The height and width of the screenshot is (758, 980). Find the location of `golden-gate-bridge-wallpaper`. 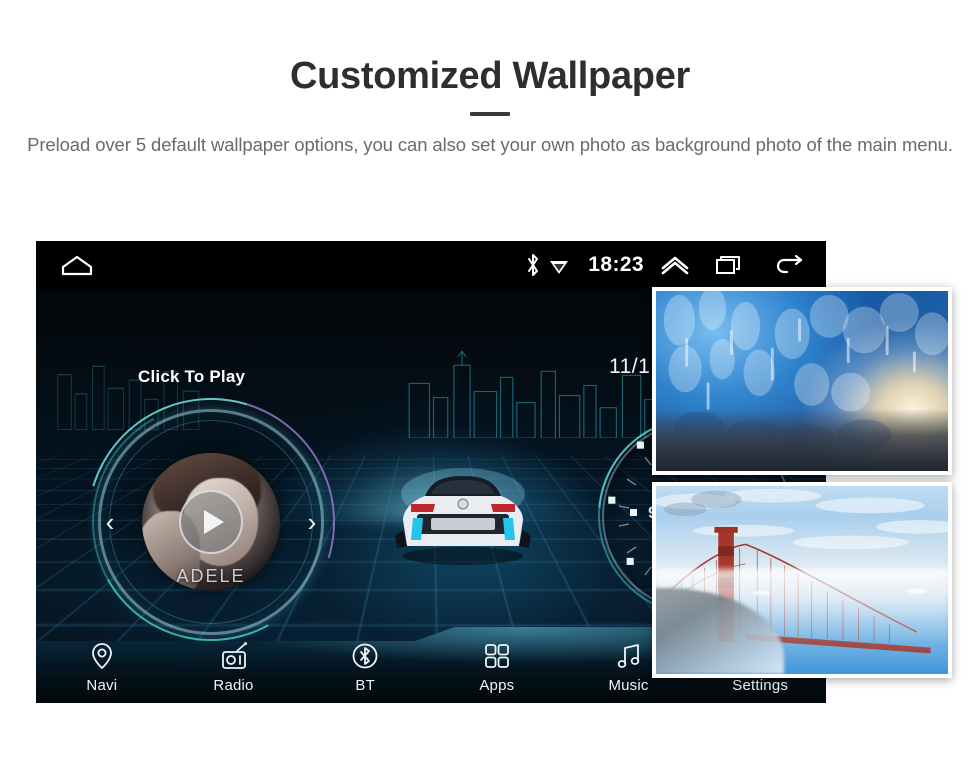

golden-gate-bridge-wallpaper is located at coordinates (802, 580).